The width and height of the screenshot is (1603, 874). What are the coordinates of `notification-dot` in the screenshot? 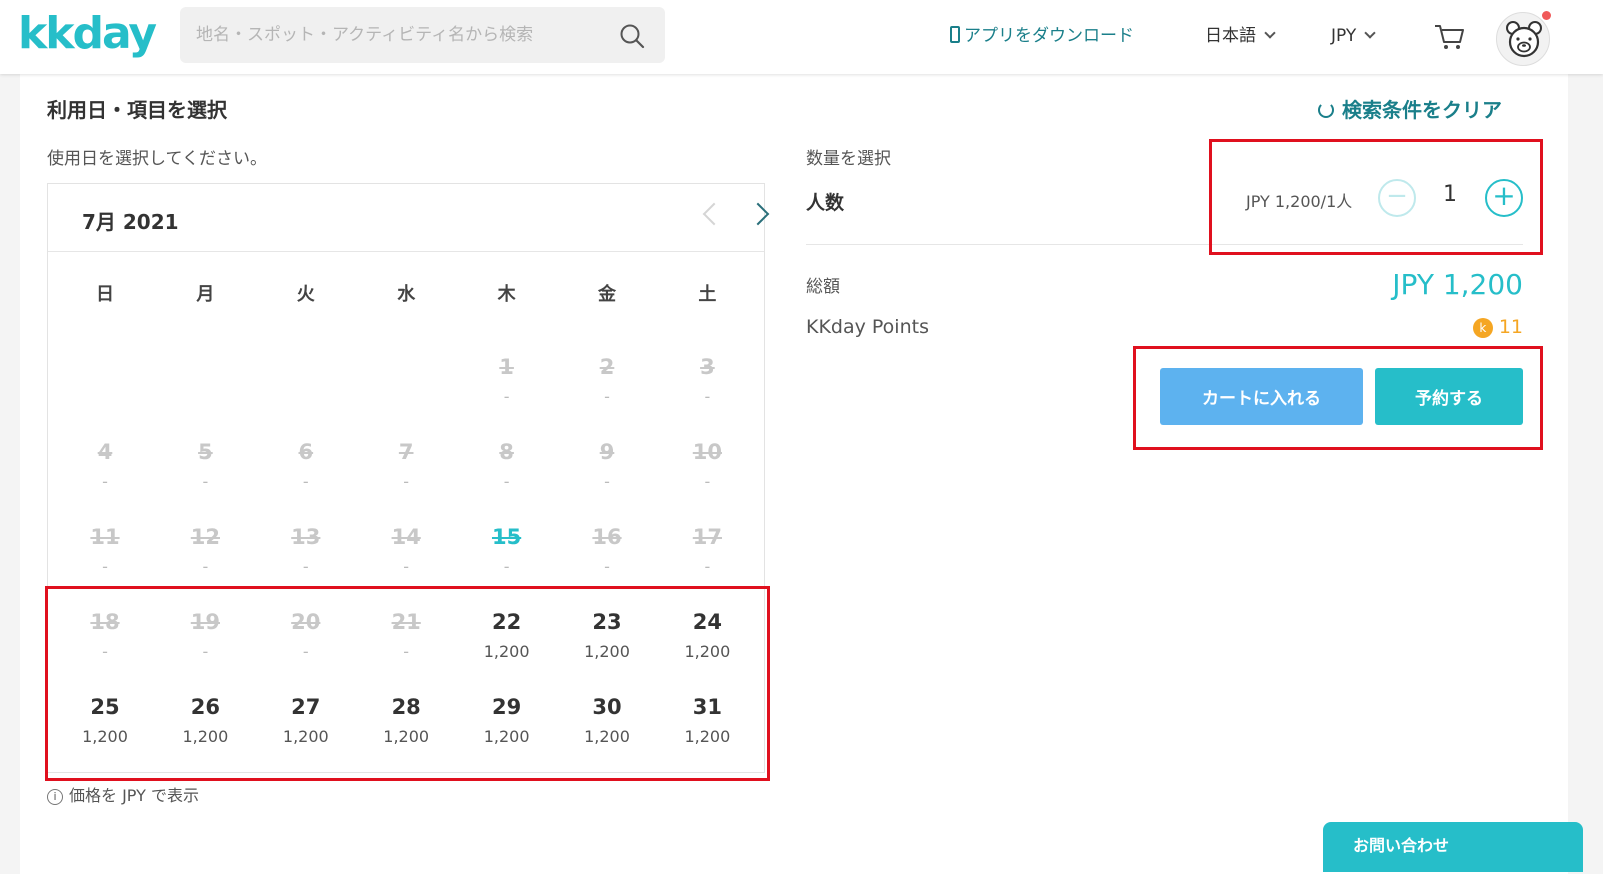 It's located at (1546, 15).